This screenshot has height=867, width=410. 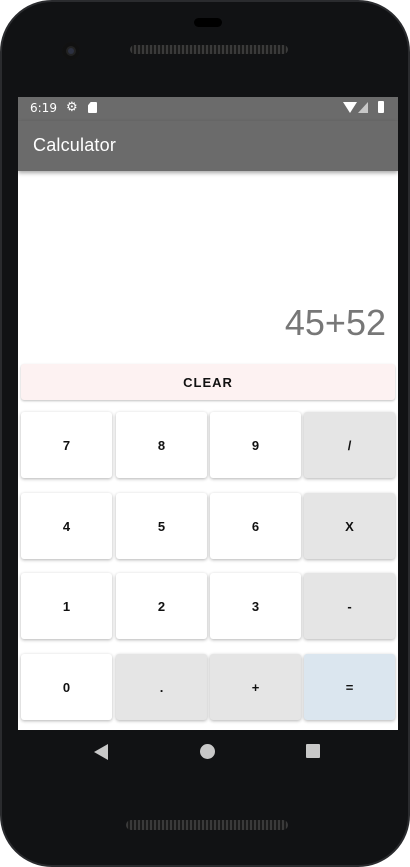 I want to click on key-9: 9, so click(x=255, y=445).